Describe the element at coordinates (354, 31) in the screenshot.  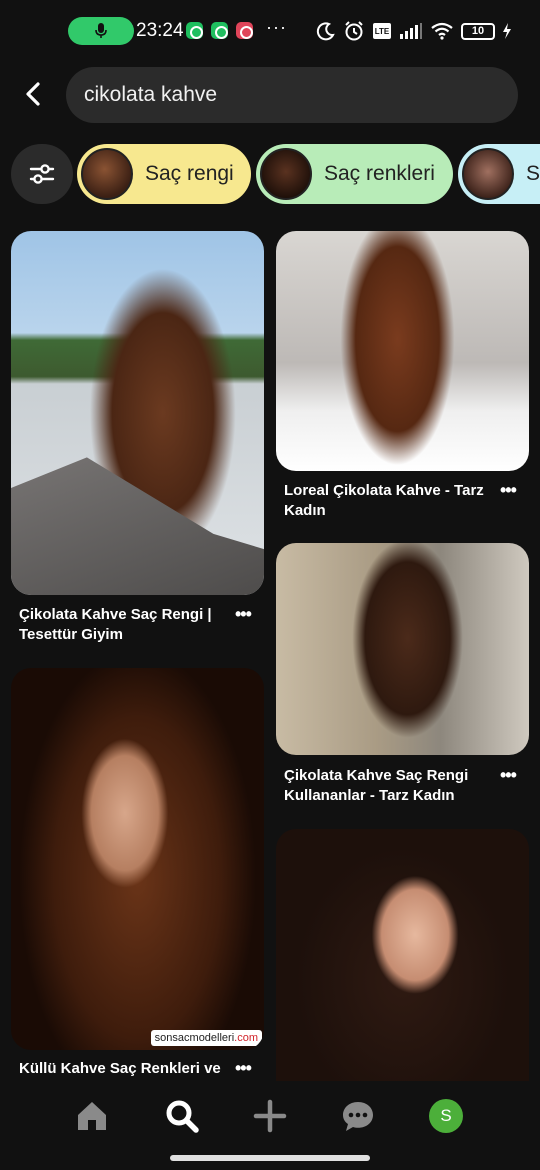
I see `alarm-clock-icon` at that location.